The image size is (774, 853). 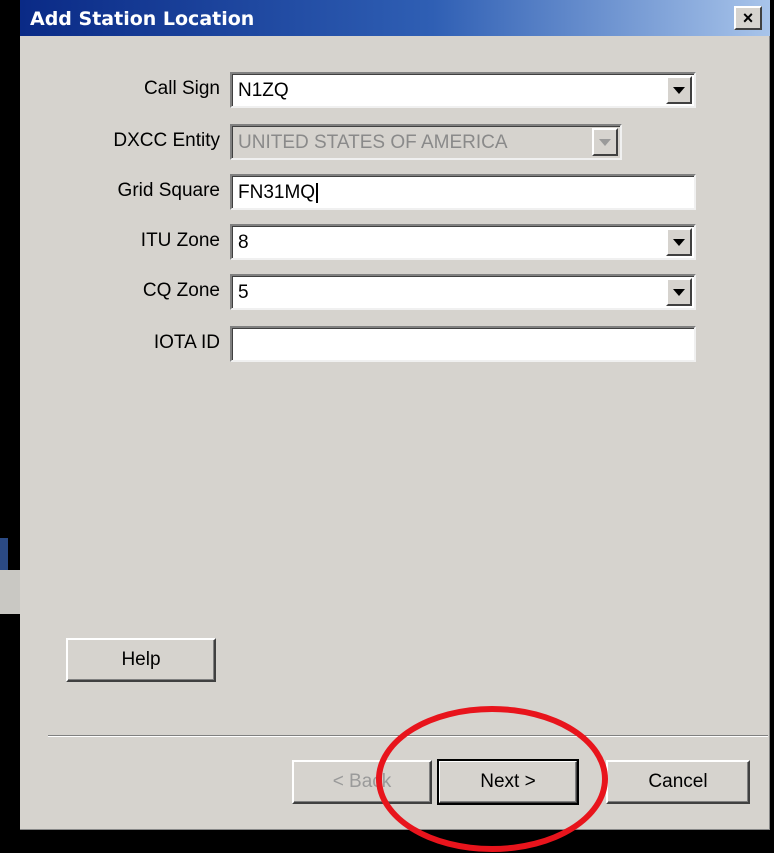 I want to click on itu-zone-row: ITU Zone 8, so click(x=395, y=244).